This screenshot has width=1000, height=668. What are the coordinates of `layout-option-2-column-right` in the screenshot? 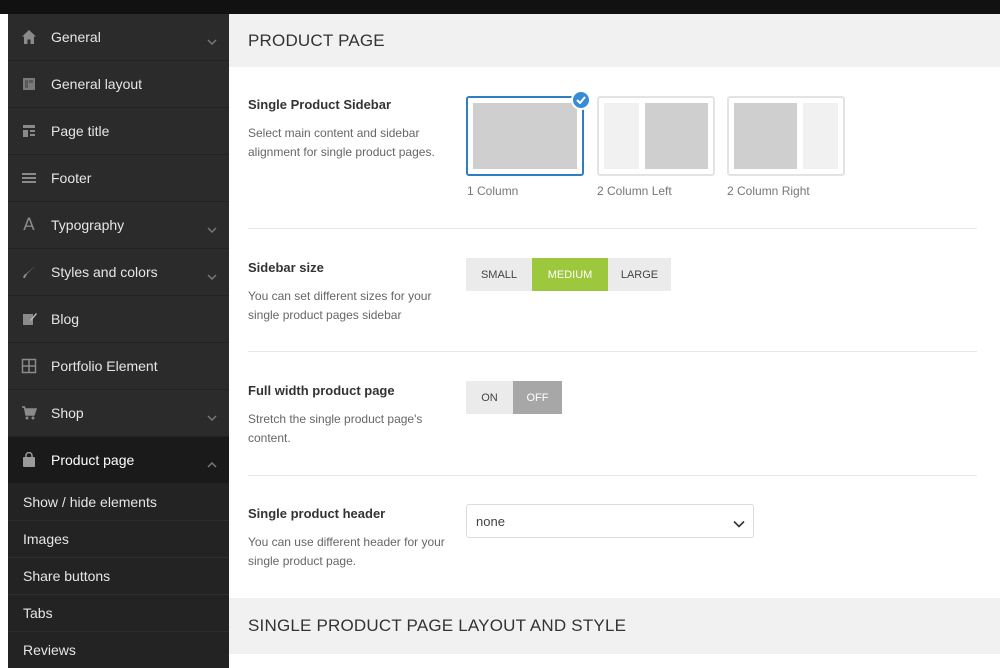 It's located at (786, 136).